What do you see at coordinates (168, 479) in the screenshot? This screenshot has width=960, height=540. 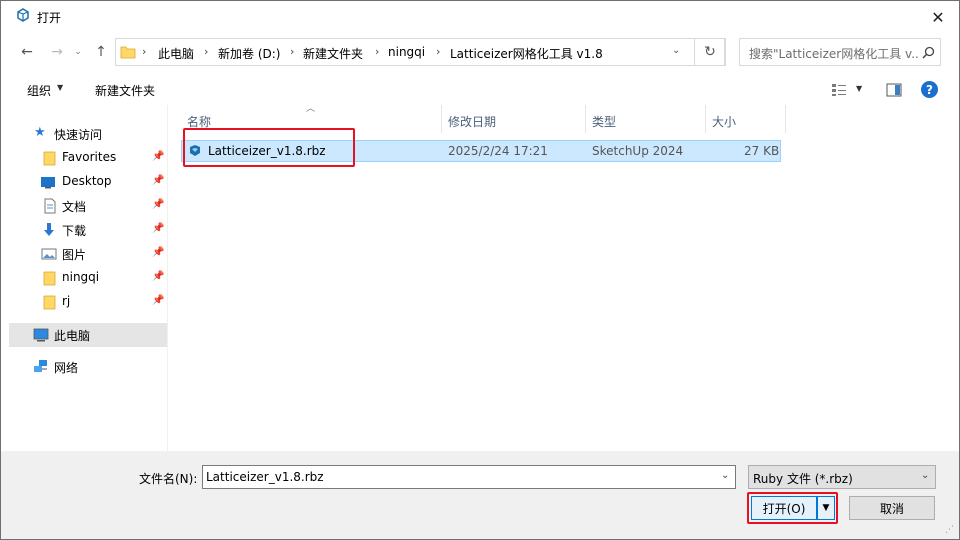 I see `filename-label: 文件名(N):` at bounding box center [168, 479].